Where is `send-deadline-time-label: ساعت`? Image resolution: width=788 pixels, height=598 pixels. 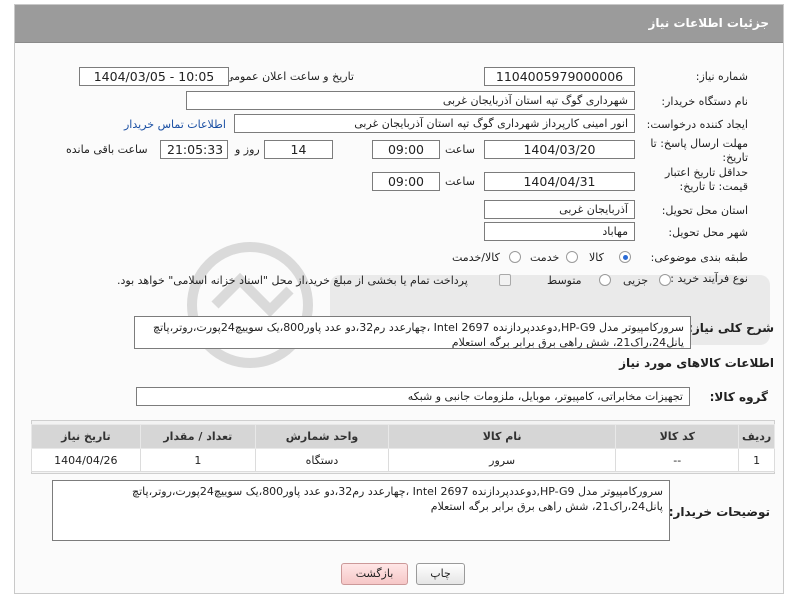 send-deadline-time-label: ساعت is located at coordinates (460, 149).